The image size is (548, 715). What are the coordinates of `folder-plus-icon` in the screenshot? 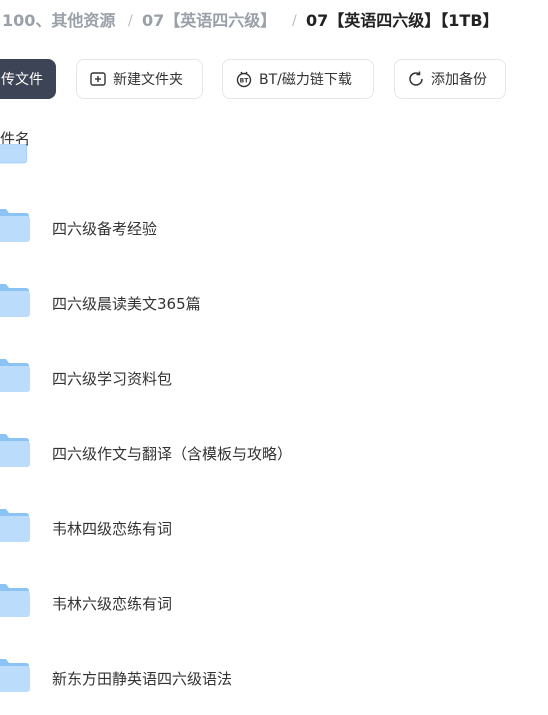 It's located at (98, 79).